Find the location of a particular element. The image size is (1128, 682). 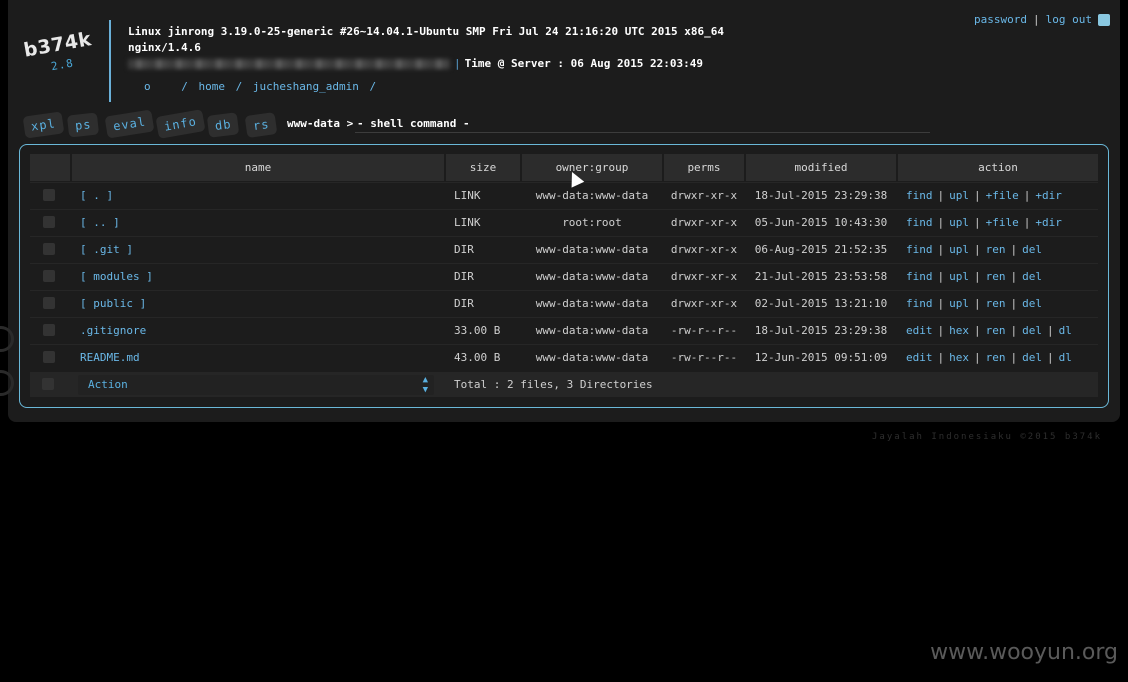

path-segment-current: jucheshang_admin is located at coordinates (306, 86).